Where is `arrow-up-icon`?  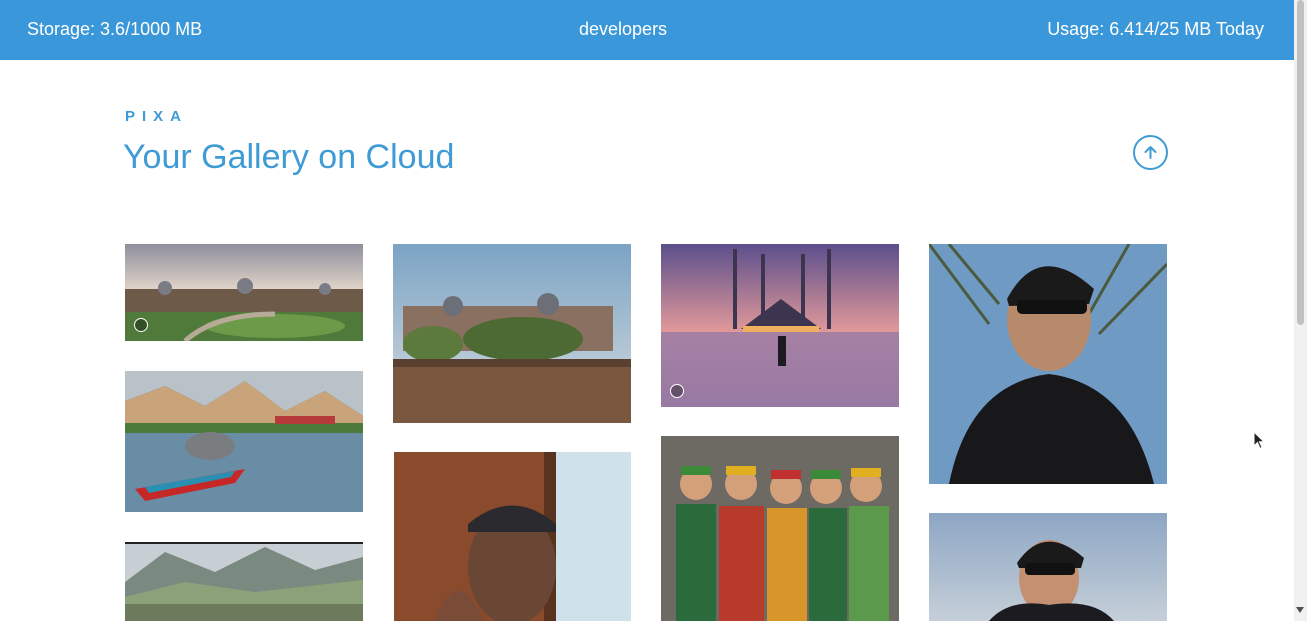 arrow-up-icon is located at coordinates (1150, 152).